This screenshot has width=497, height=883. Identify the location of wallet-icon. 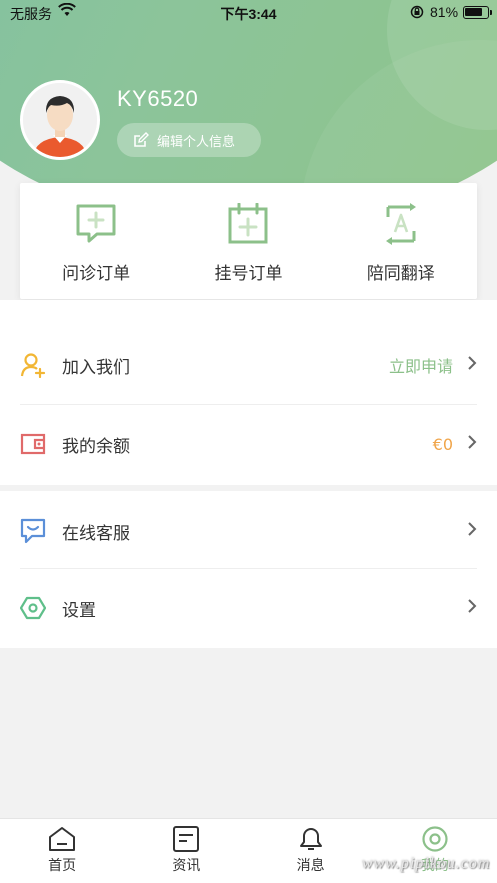
(35, 444).